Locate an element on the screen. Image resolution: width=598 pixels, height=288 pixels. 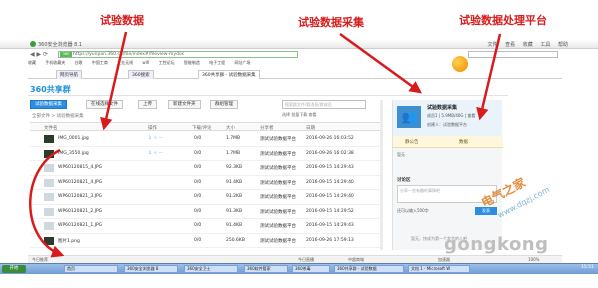
taskbar-item: 360软件管家 is located at coordinates (266, 269).